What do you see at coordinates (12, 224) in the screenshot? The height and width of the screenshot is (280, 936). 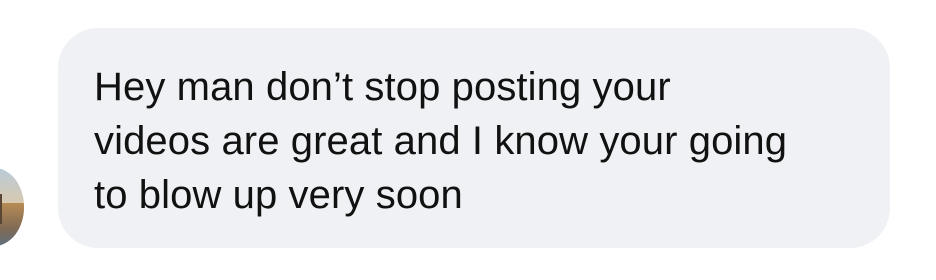 I see `avatar-landscape` at bounding box center [12, 224].